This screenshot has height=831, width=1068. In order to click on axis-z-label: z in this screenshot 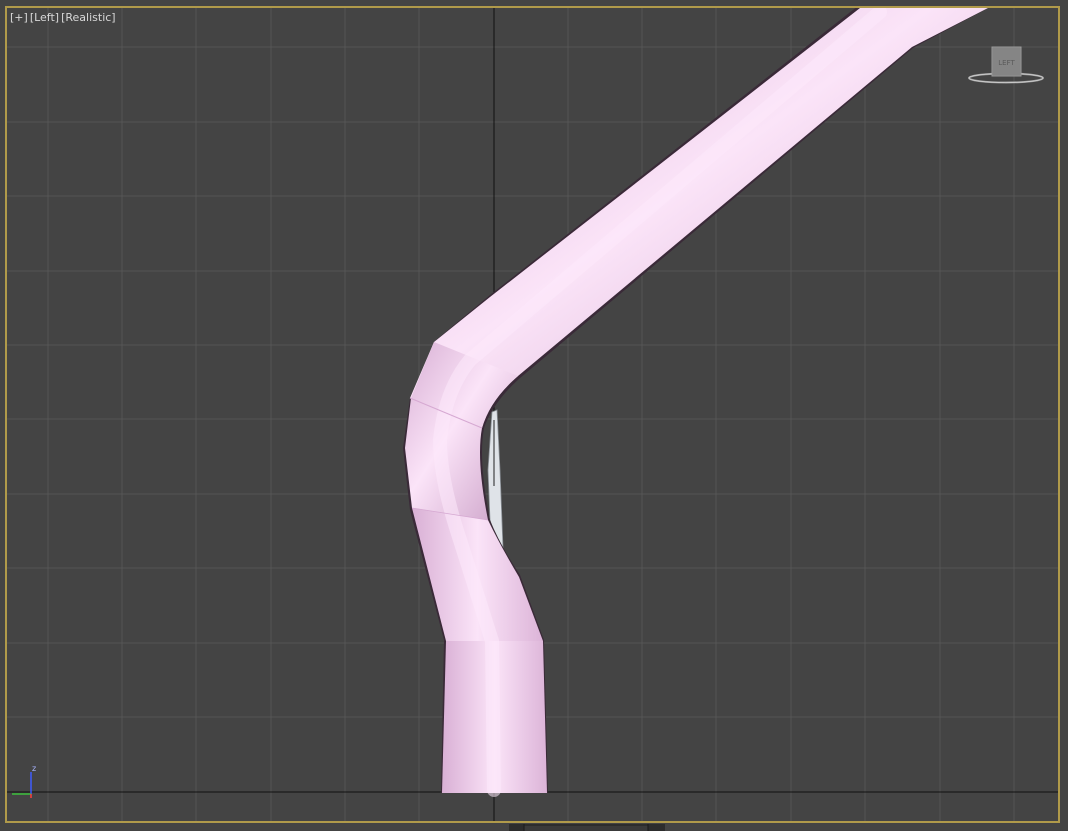, I will do `click(34, 768)`.